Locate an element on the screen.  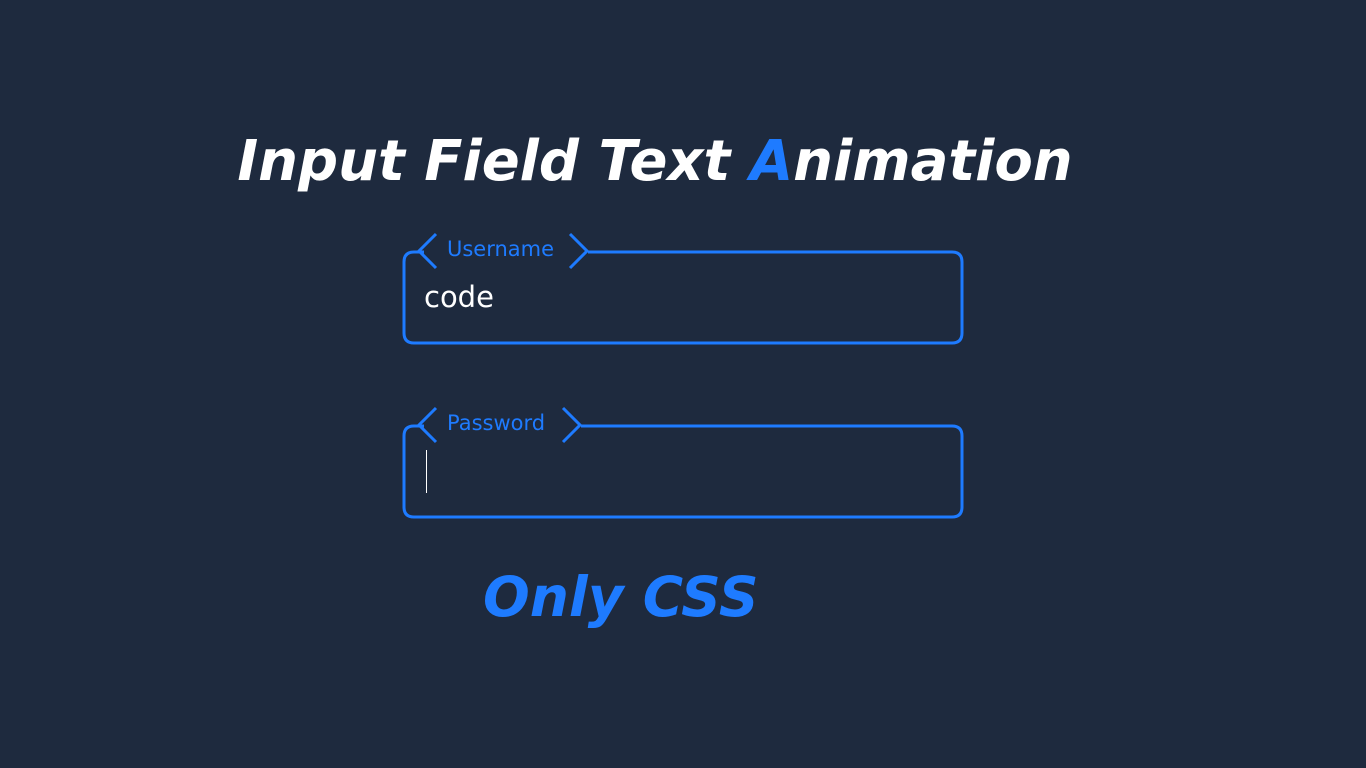
page-title: Input Field Text Animation is located at coordinates (655, 162).